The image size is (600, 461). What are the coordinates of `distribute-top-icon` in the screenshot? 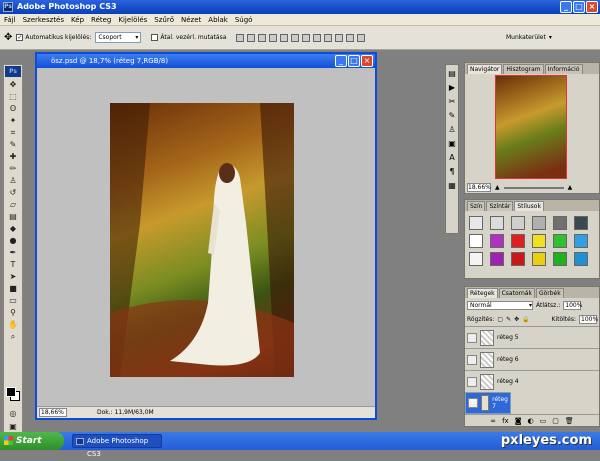 It's located at (306, 37).